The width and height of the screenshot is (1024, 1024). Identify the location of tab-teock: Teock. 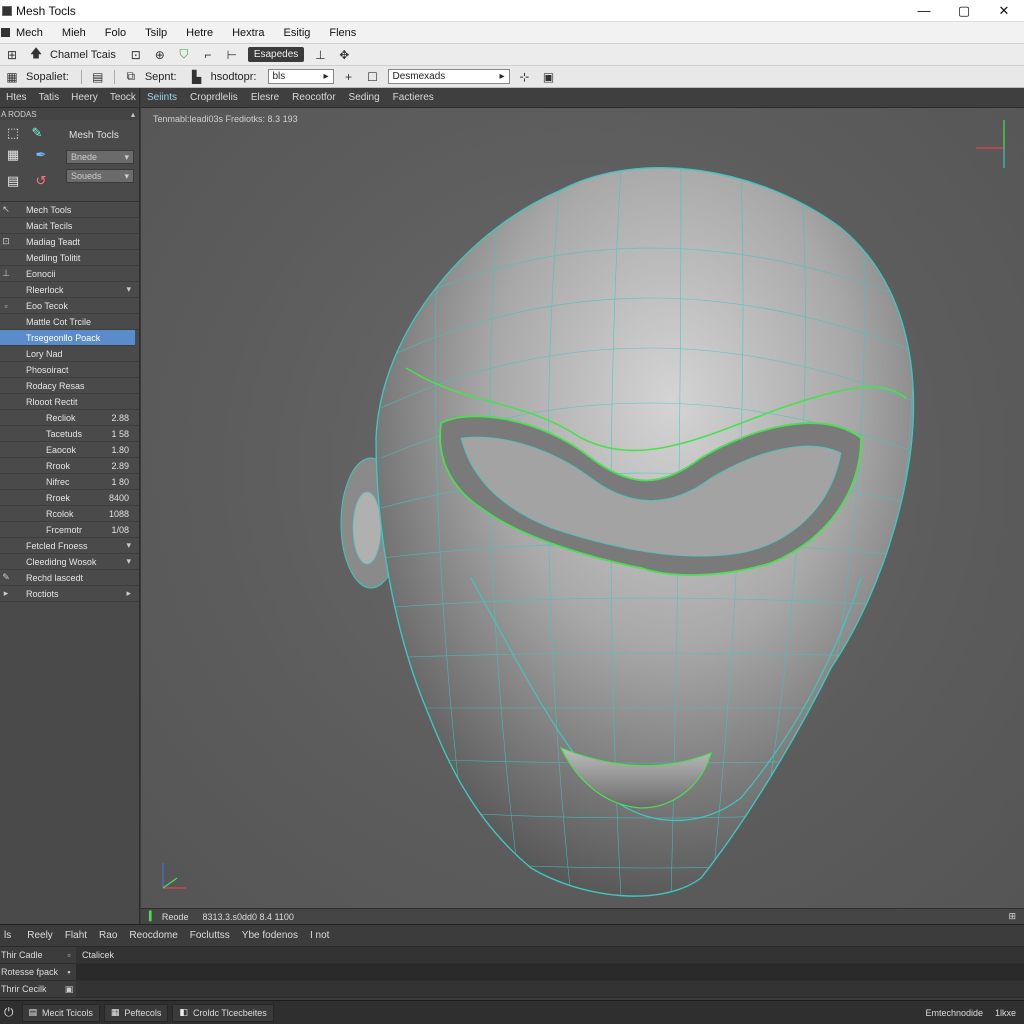
(123, 97).